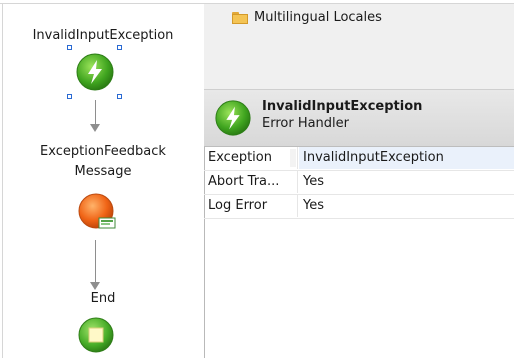  What do you see at coordinates (103, 35) in the screenshot?
I see `node-label-exception-handler: InvalidInputException` at bounding box center [103, 35].